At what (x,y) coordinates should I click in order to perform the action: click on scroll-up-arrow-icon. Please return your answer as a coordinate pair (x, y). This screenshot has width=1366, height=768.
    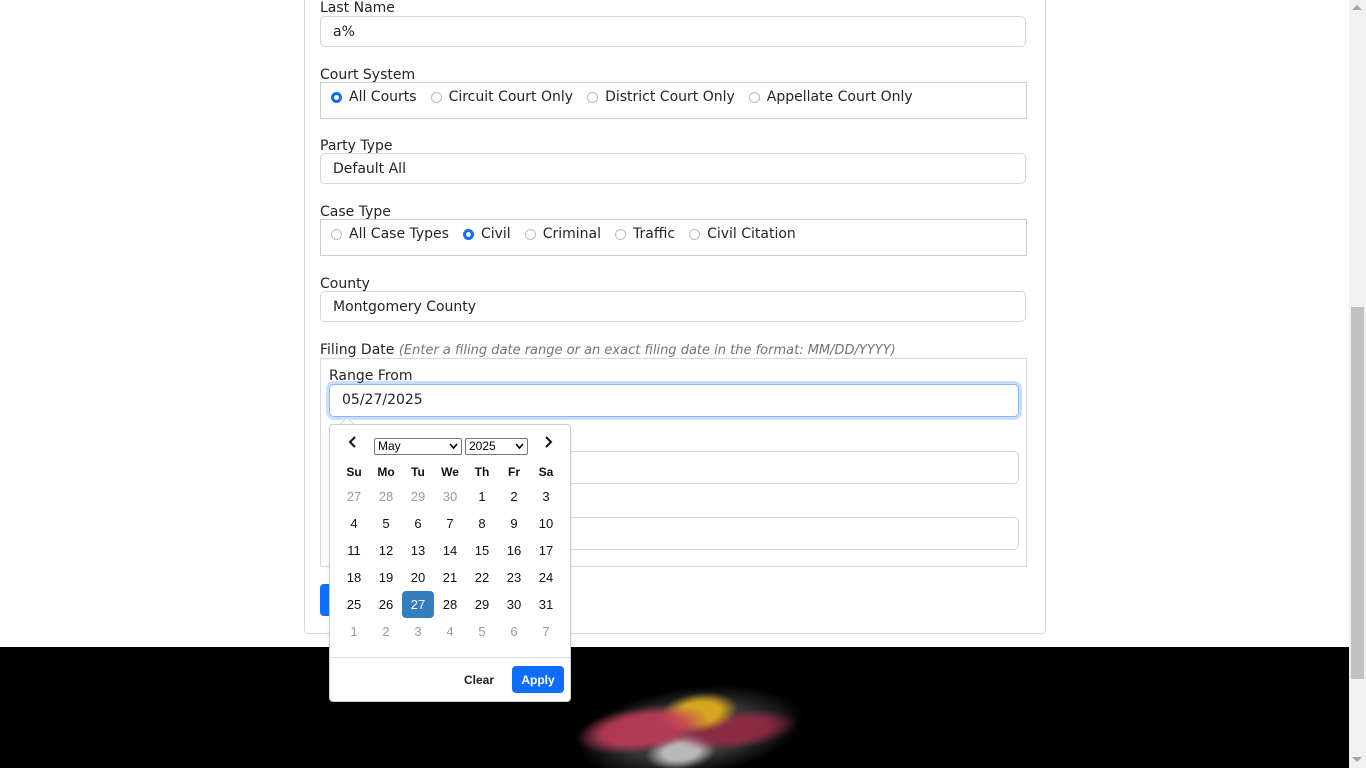
    Looking at the image, I should click on (1357, 7).